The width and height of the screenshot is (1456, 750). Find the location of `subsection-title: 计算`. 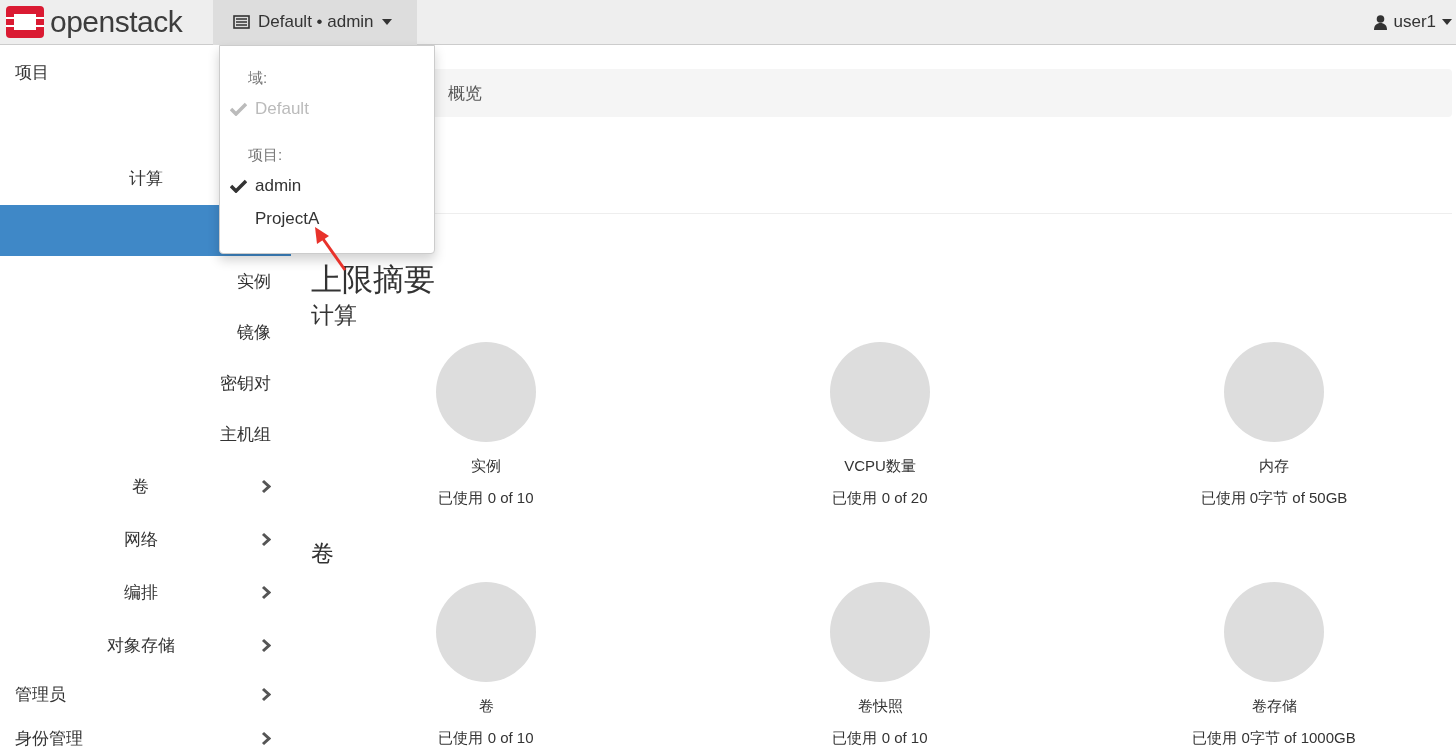

subsection-title: 计算 is located at coordinates (334, 315).